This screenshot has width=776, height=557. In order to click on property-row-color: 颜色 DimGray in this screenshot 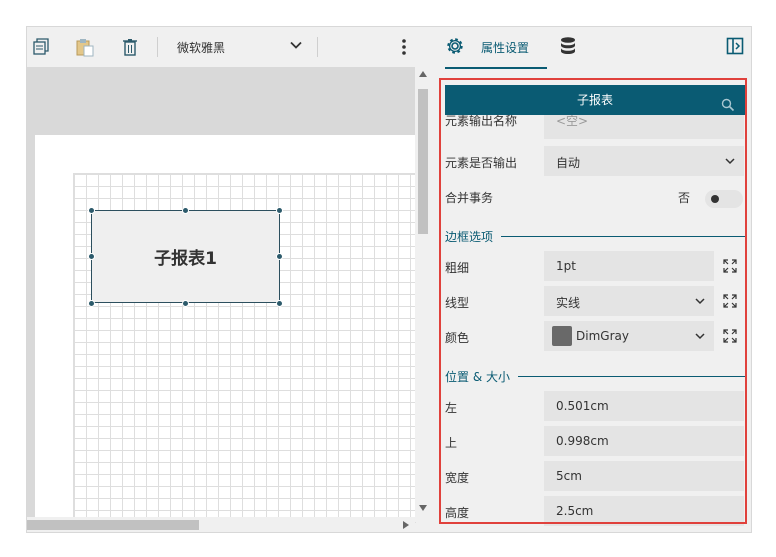, I will do `click(595, 336)`.